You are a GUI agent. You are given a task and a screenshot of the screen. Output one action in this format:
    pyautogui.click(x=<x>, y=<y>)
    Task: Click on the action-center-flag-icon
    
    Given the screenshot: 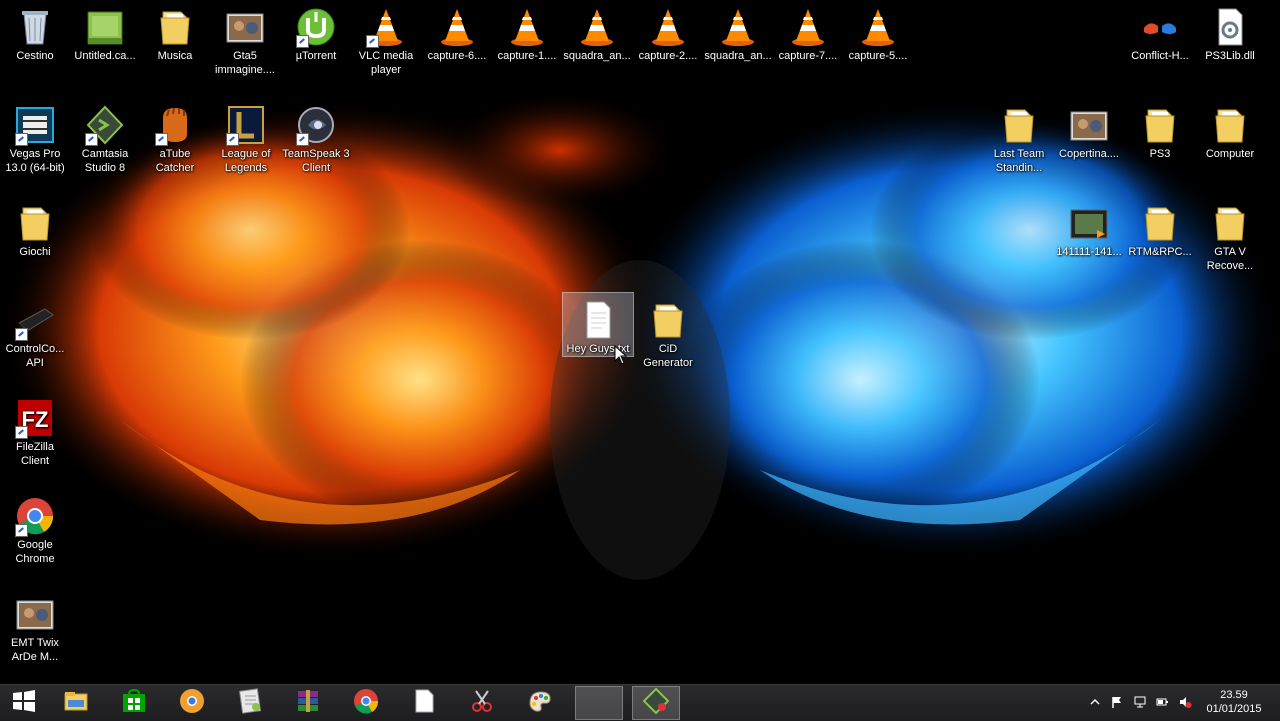 What is the action you would take?
    pyautogui.click(x=1117, y=702)
    